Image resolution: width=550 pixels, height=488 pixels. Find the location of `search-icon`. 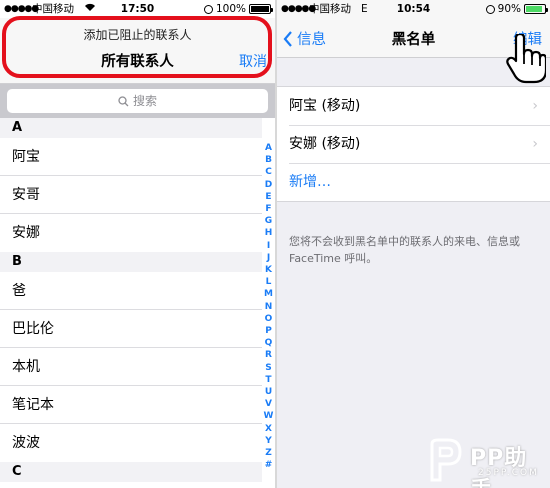

search-icon is located at coordinates (123, 101).